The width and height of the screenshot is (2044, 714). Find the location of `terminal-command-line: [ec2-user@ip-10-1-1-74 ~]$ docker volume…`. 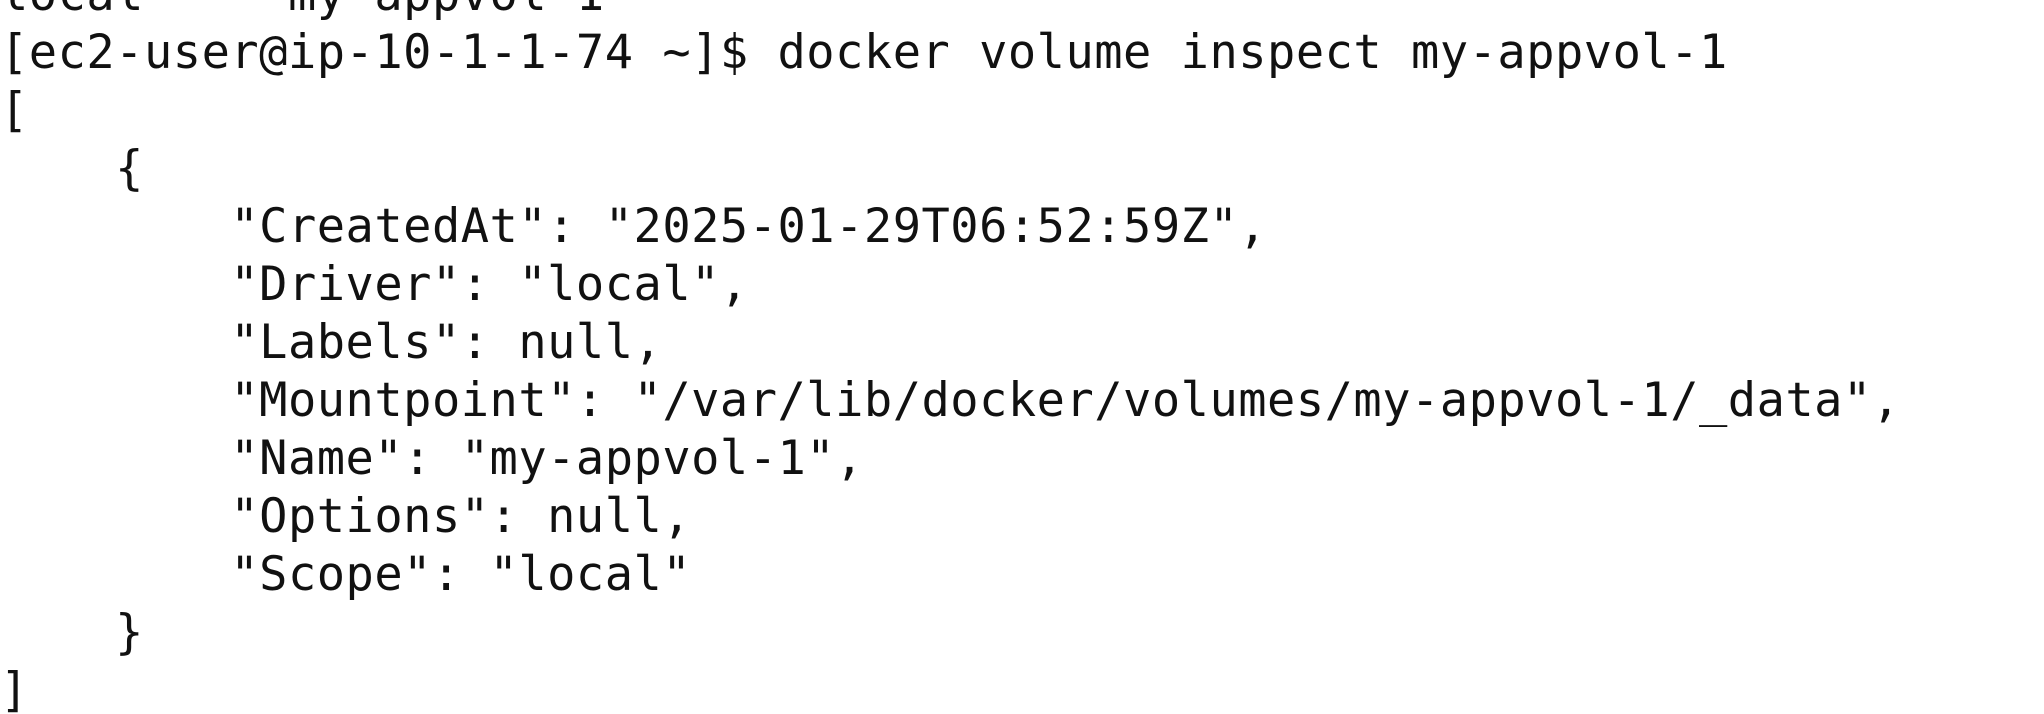

terminal-command-line: [ec2-user@ip-10-1-1-74 ~]$ docker volume… is located at coordinates (864, 52).